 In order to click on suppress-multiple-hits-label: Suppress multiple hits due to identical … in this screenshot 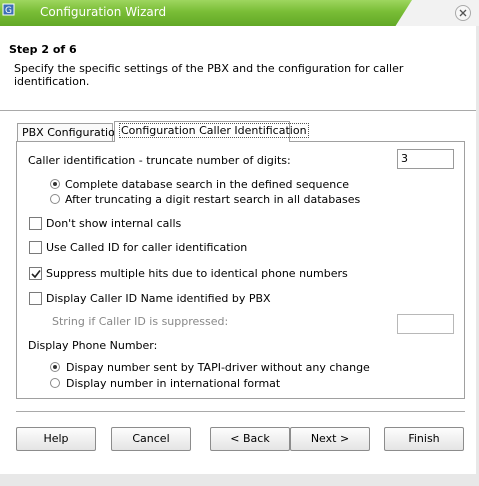, I will do `click(197, 273)`.